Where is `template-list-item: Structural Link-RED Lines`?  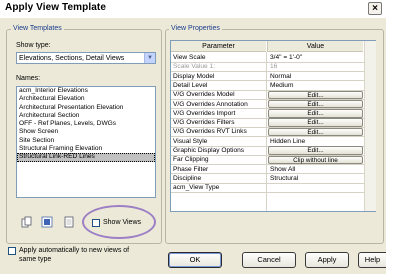
template-list-item: Structural Link-RED Lines is located at coordinates (86, 157).